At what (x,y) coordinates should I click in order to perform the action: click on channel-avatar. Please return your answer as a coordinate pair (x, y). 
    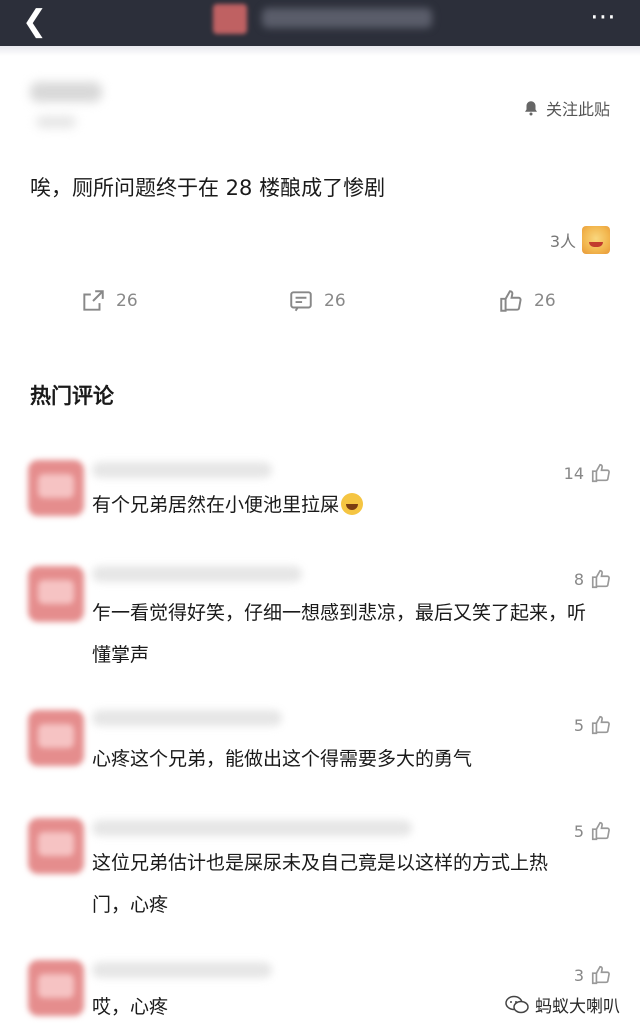
    Looking at the image, I should click on (230, 19).